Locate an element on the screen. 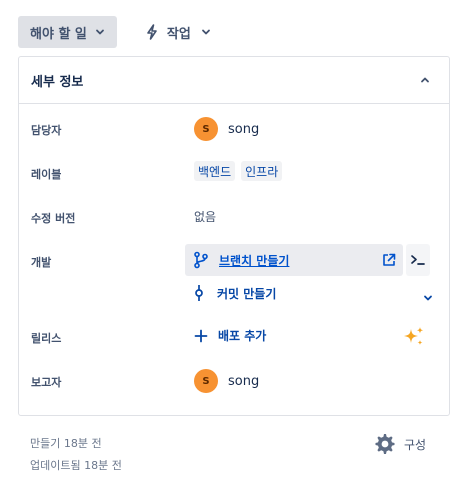  reporter-label: 보고자 is located at coordinates (46, 382).